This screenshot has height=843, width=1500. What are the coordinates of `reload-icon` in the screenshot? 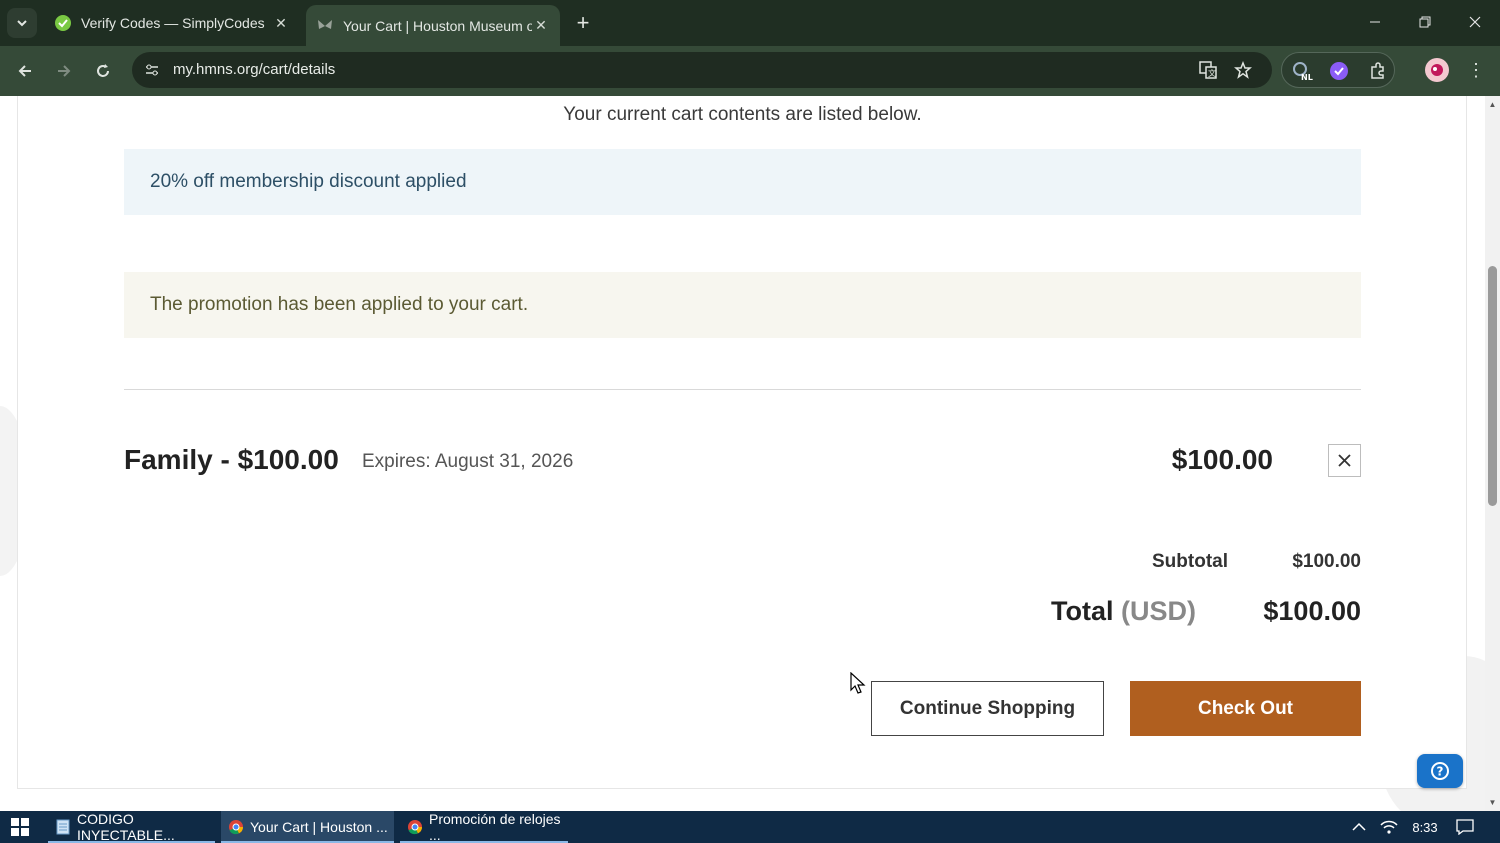 It's located at (103, 71).